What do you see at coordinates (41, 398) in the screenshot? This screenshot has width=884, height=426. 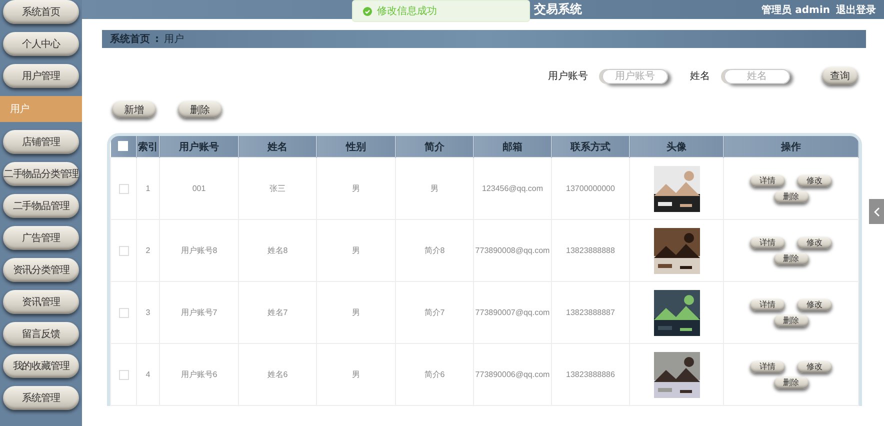 I see `sidebar-item: 系统管理` at bounding box center [41, 398].